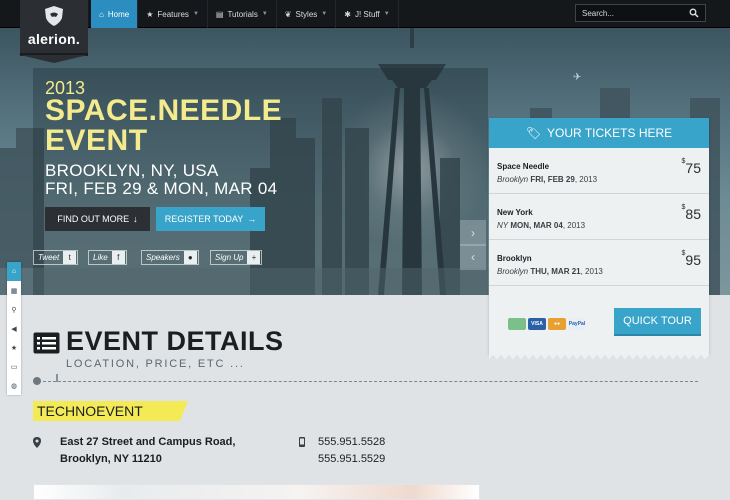  I want to click on chevron-left-icon: ‹, so click(473, 257).